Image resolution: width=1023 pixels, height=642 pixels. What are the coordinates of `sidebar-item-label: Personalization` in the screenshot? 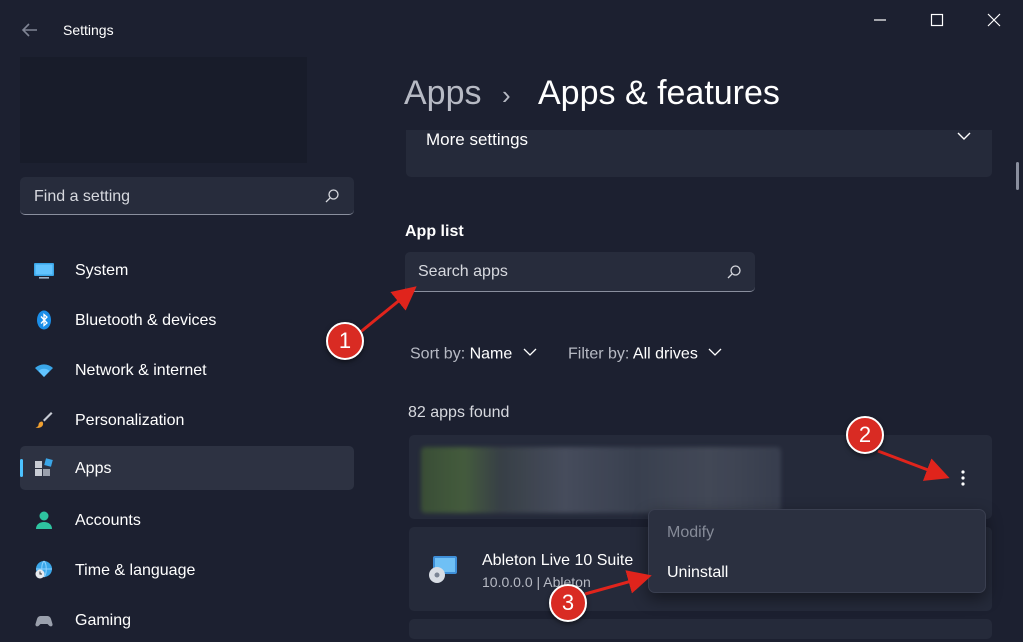 It's located at (130, 420).